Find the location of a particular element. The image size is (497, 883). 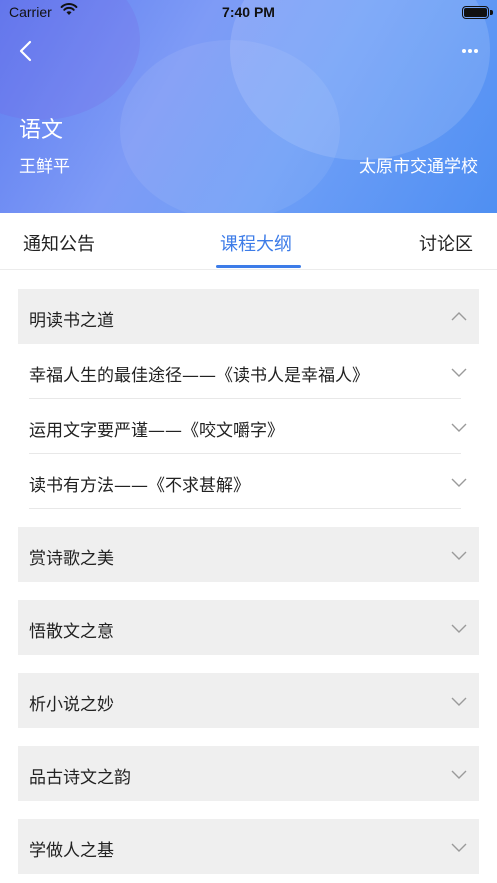

chapter-title: 明读书之道 is located at coordinates (71, 321).